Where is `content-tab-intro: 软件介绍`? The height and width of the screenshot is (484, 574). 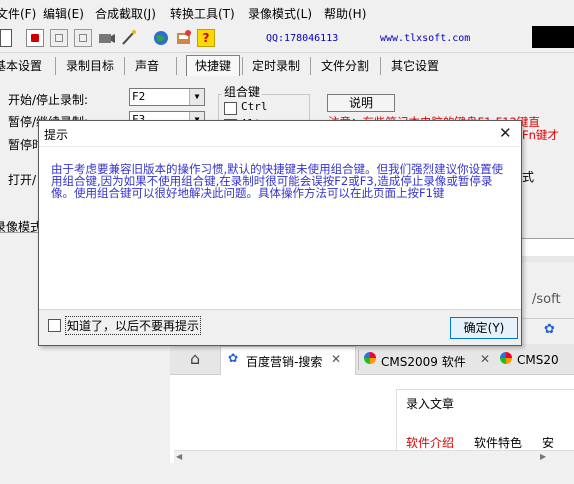
content-tab-intro: 软件介绍 is located at coordinates (430, 442).